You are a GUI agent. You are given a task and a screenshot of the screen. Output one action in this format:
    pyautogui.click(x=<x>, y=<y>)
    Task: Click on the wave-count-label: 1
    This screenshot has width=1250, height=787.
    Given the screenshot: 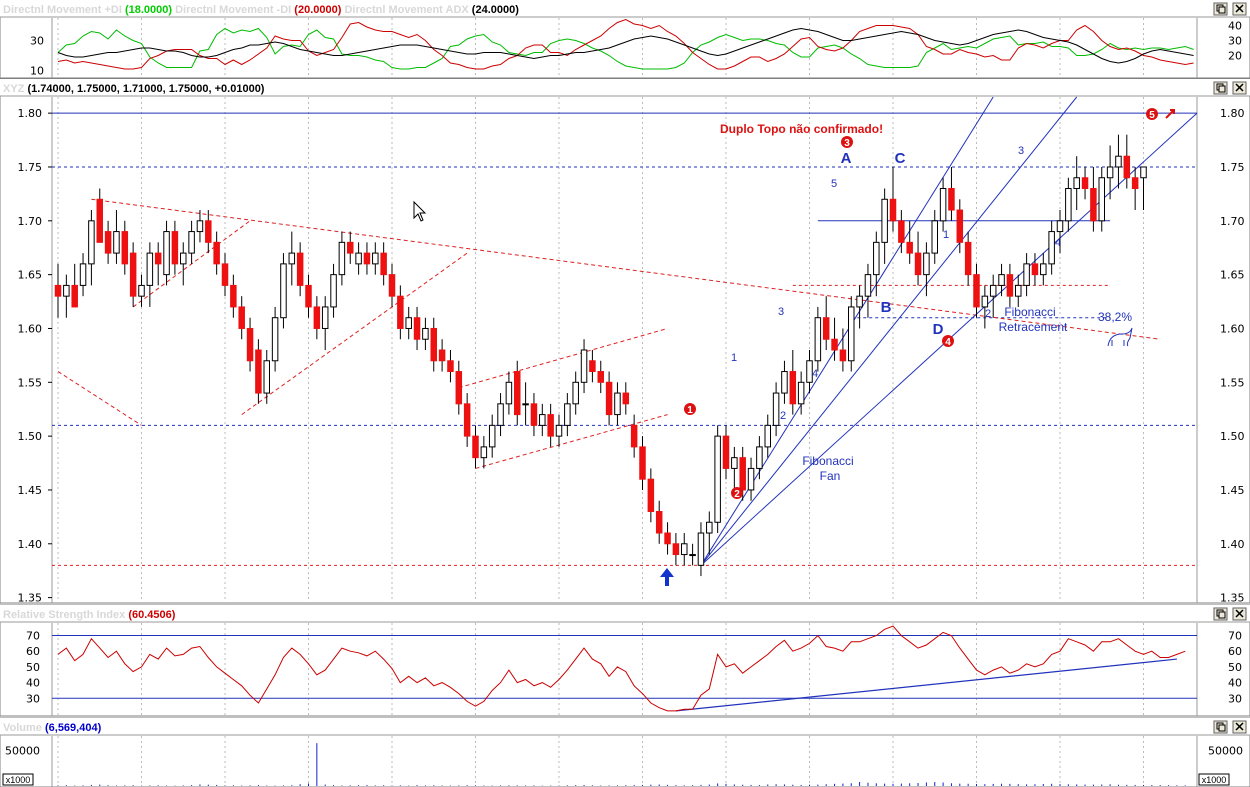 What is the action you would take?
    pyautogui.click(x=946, y=235)
    